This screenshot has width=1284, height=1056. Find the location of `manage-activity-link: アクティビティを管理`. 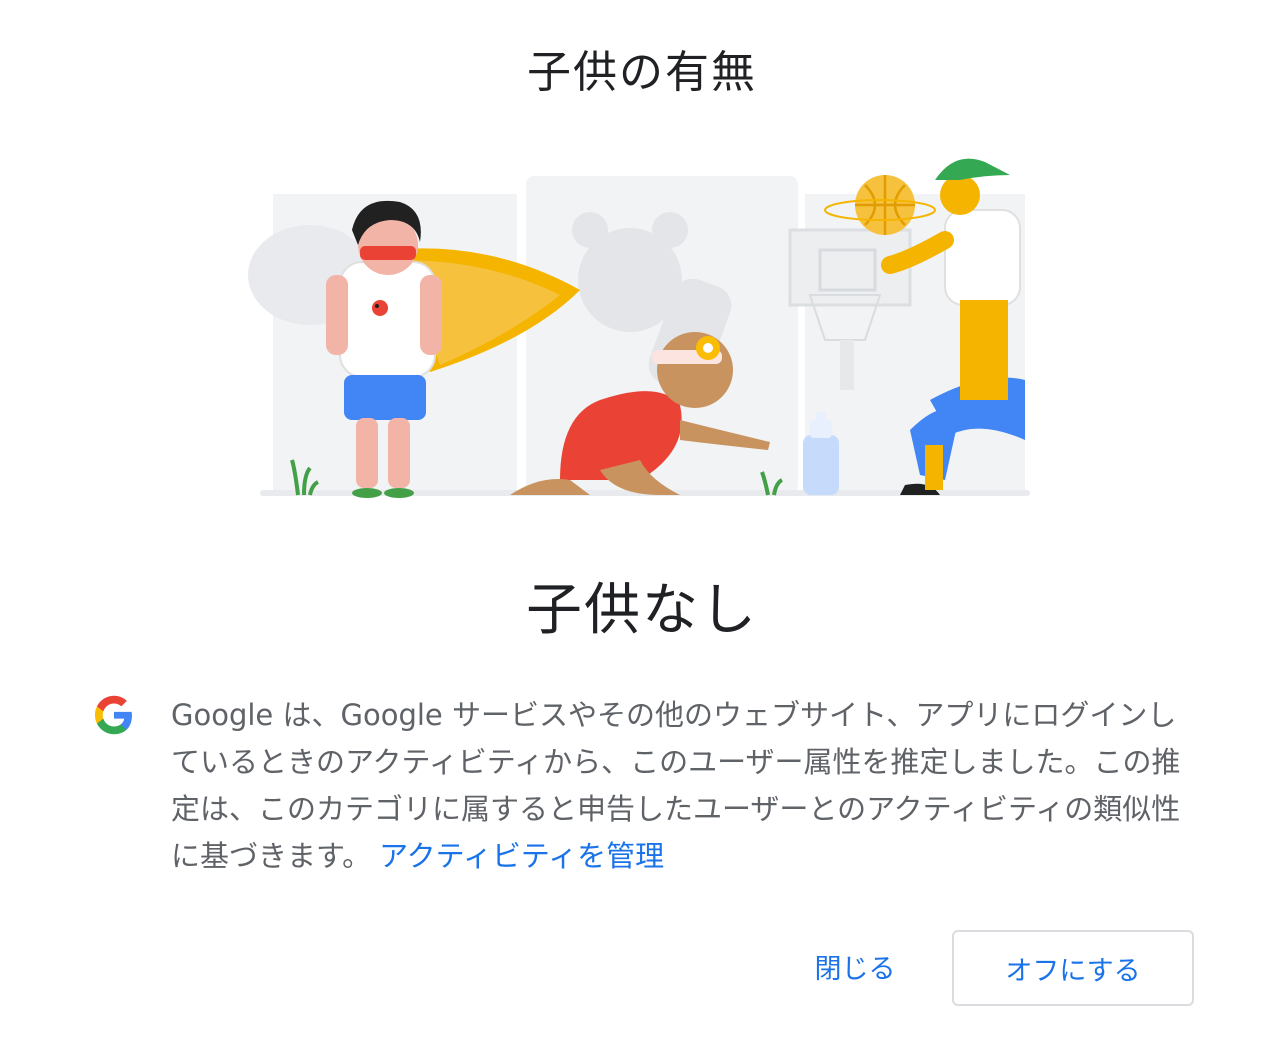

manage-activity-link: アクティビティを管理 is located at coordinates (521, 856).